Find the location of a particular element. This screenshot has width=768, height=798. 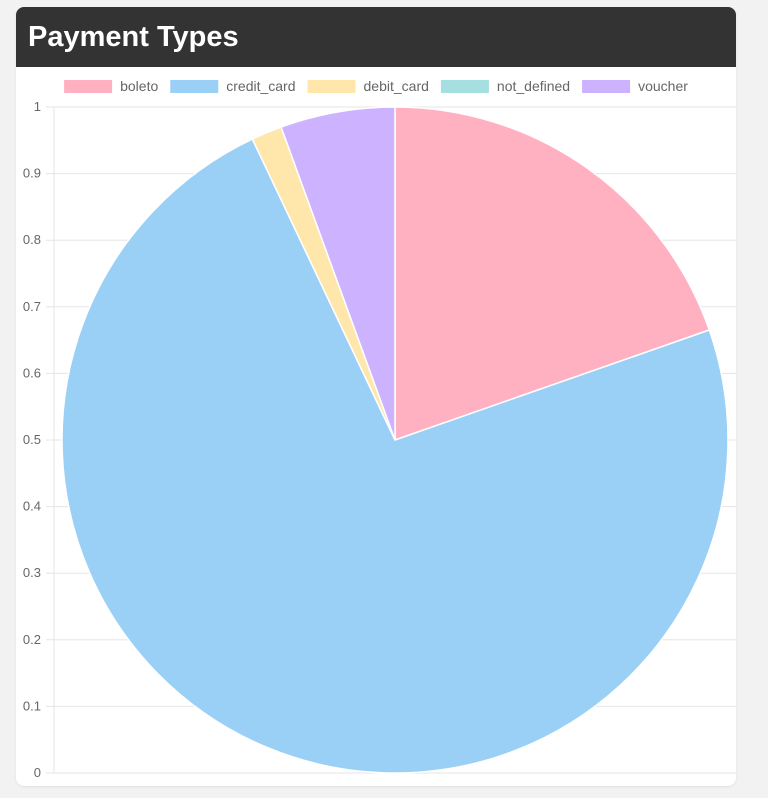

y-tick-label: 0 is located at coordinates (37, 772).